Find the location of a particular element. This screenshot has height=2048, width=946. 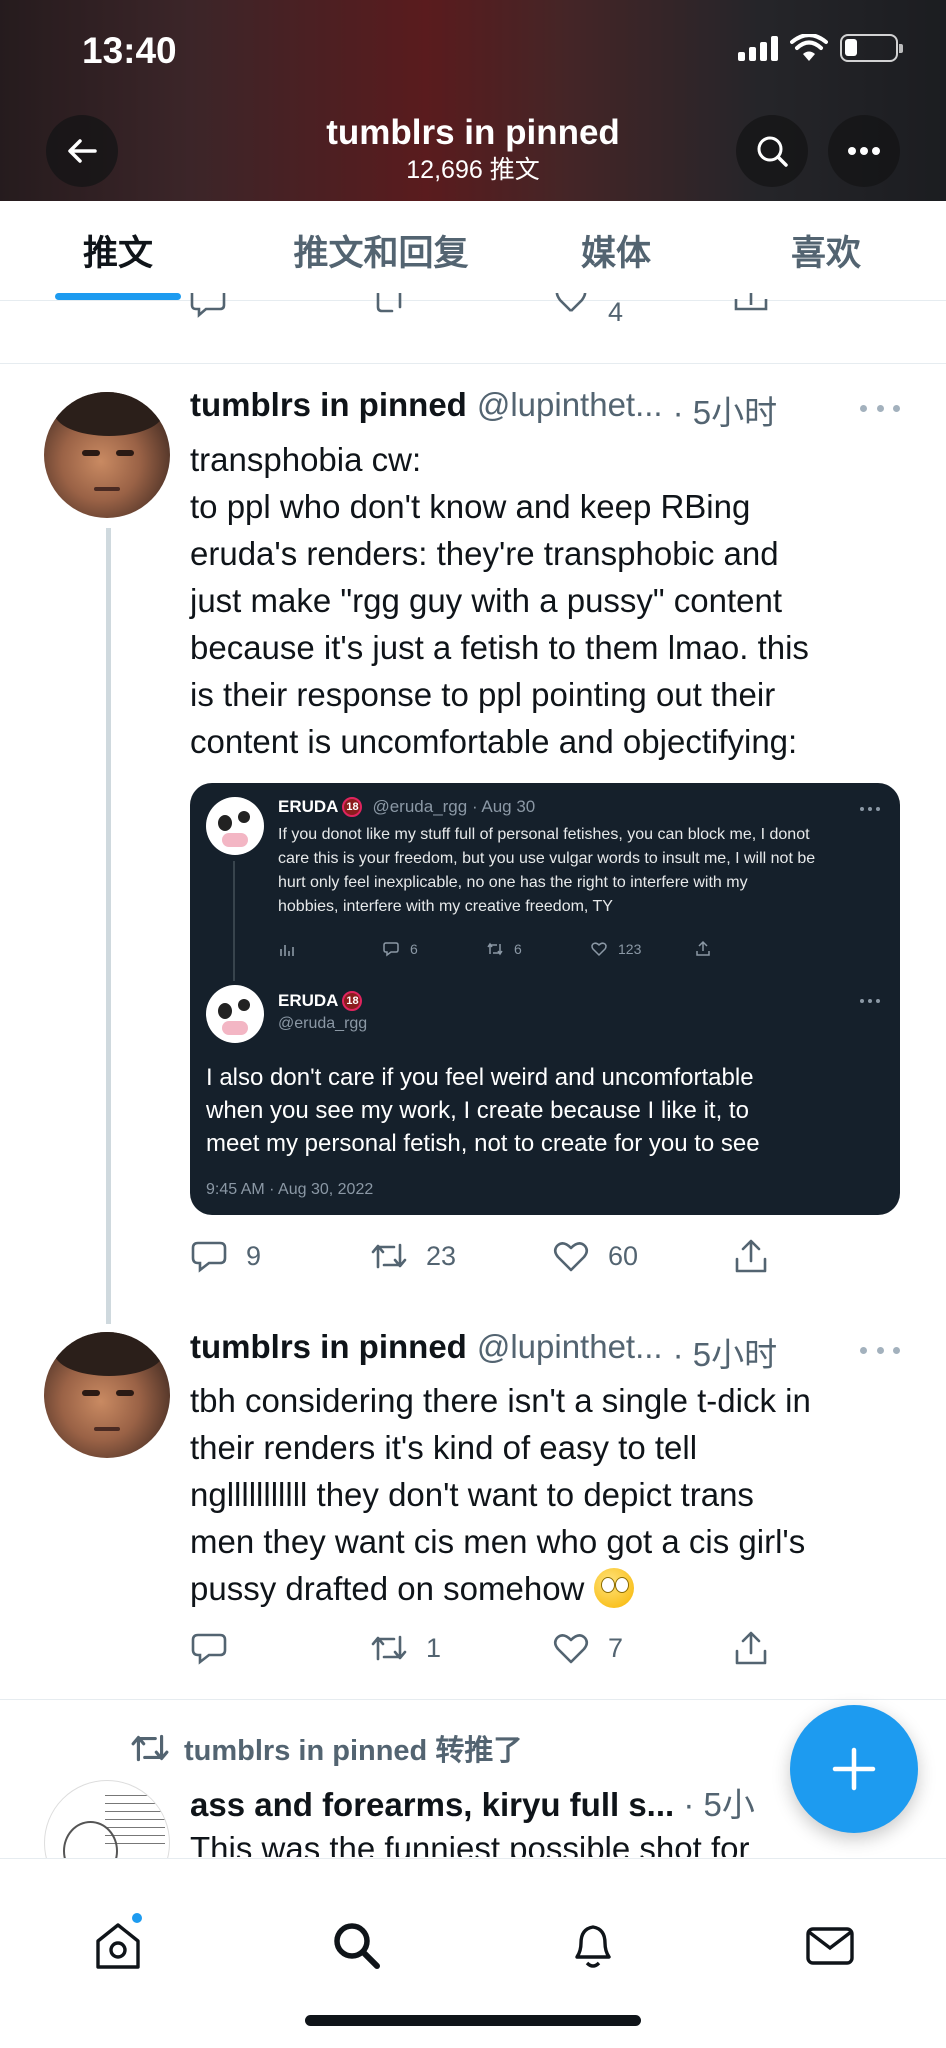

search-button is located at coordinates (772, 151).